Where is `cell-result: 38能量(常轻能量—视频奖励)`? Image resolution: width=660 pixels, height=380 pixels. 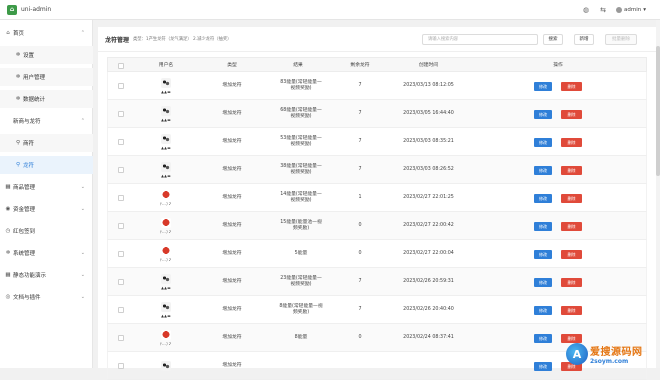
cell-result: 38能量(常轻能量—视频奖励) is located at coordinates (301, 170).